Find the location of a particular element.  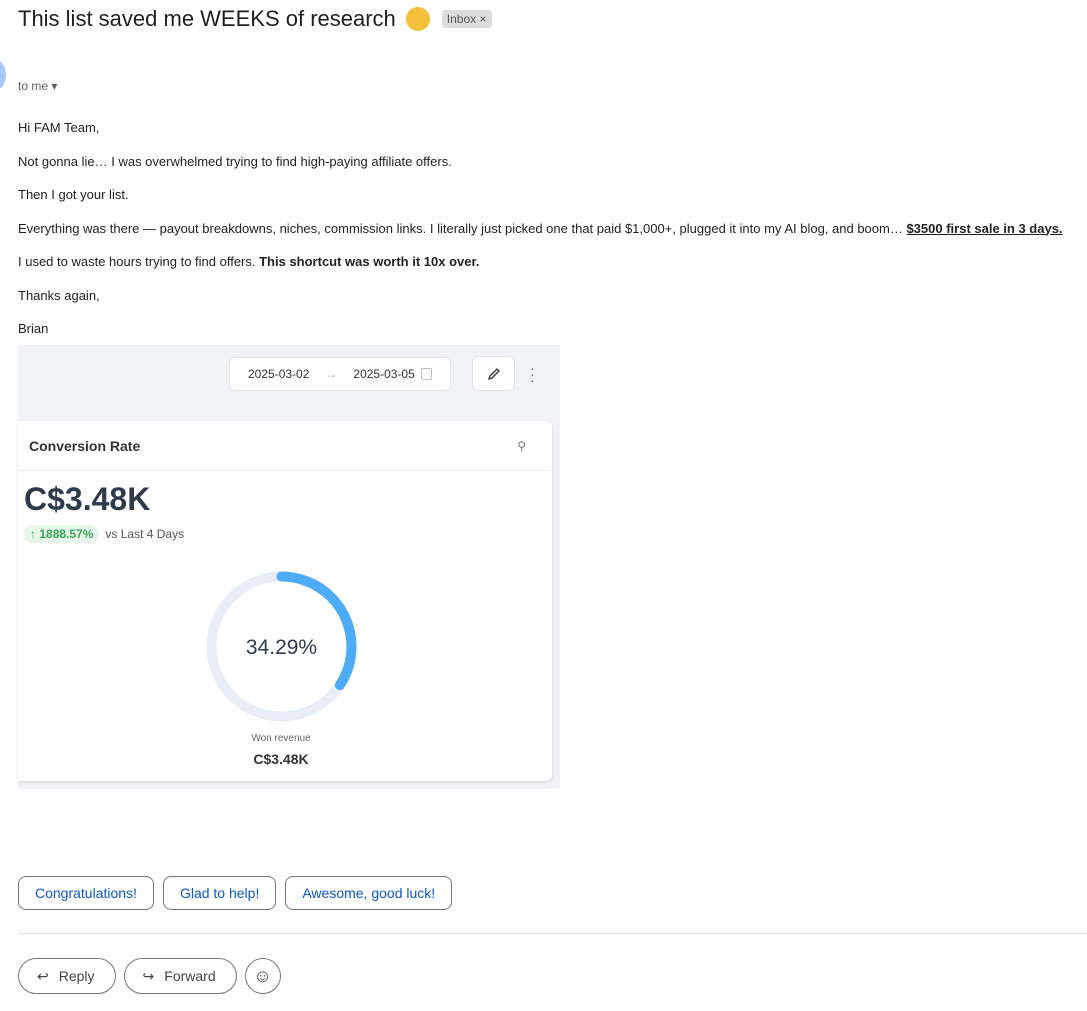

inbox-label-badge: Inbox × is located at coordinates (466, 19).